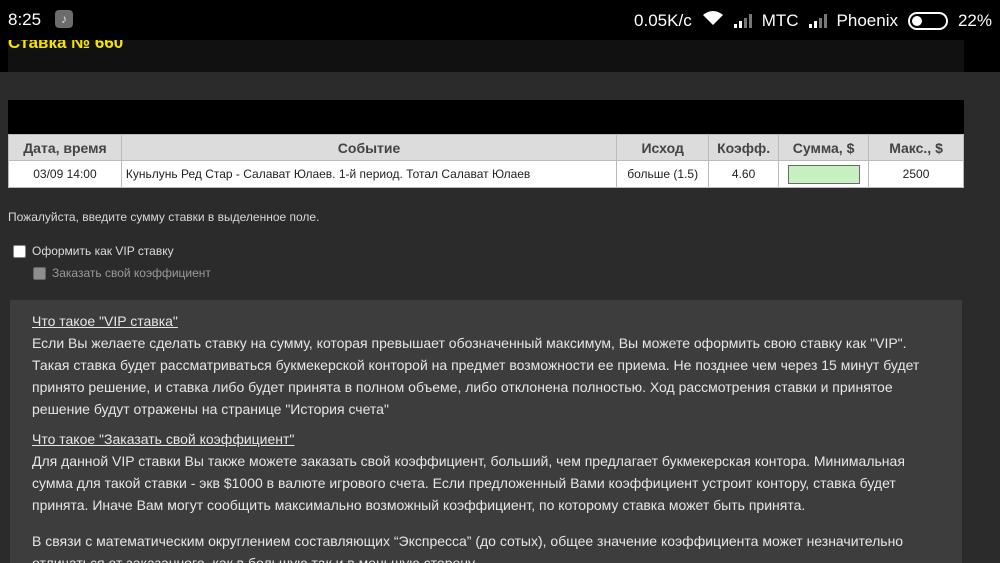 The height and width of the screenshot is (563, 1000). What do you see at coordinates (65, 147) in the screenshot?
I see `header-datetime: Дата, время` at bounding box center [65, 147].